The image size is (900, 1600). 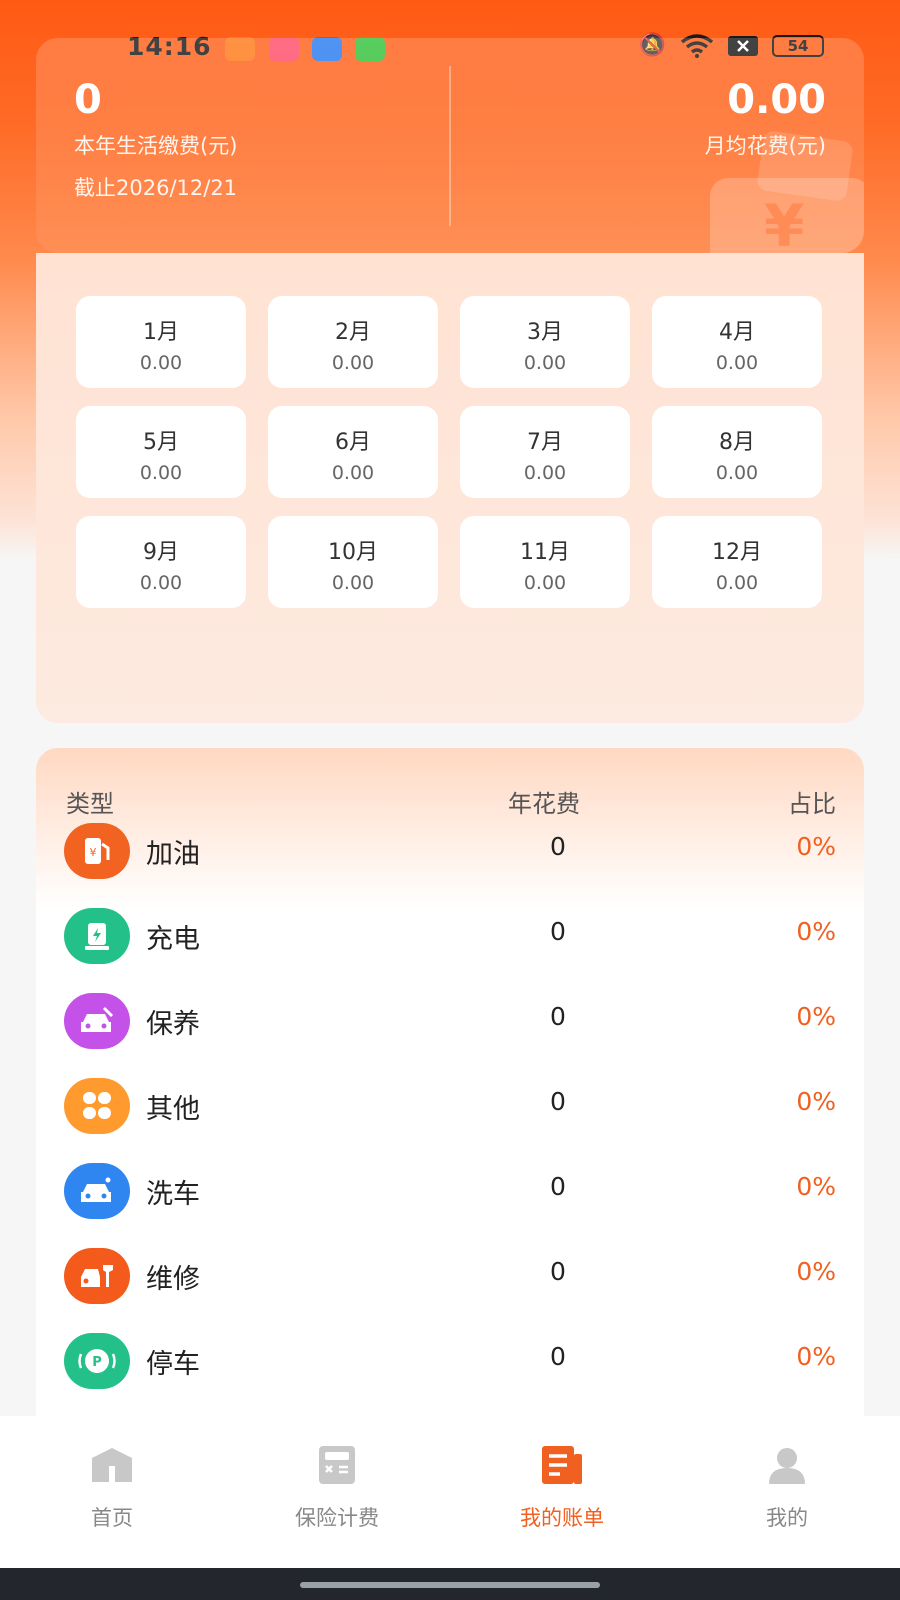 I want to click on nav-profile: 我的, so click(x=787, y=1489).